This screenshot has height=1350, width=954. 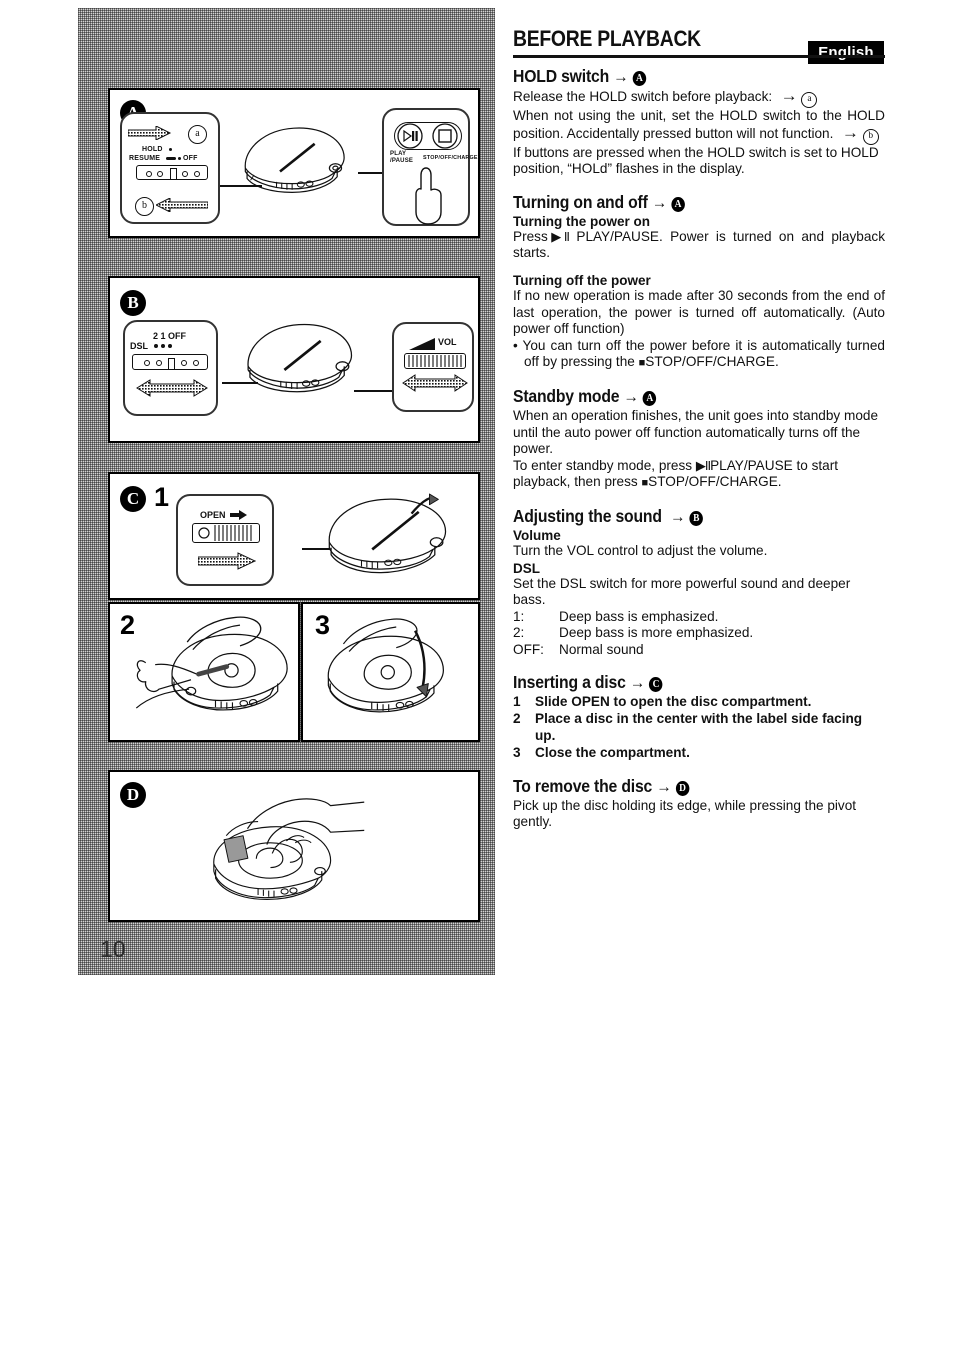 I want to click on hold-switch-callout: a HOLD RESUME OFF b, so click(x=170, y=168).